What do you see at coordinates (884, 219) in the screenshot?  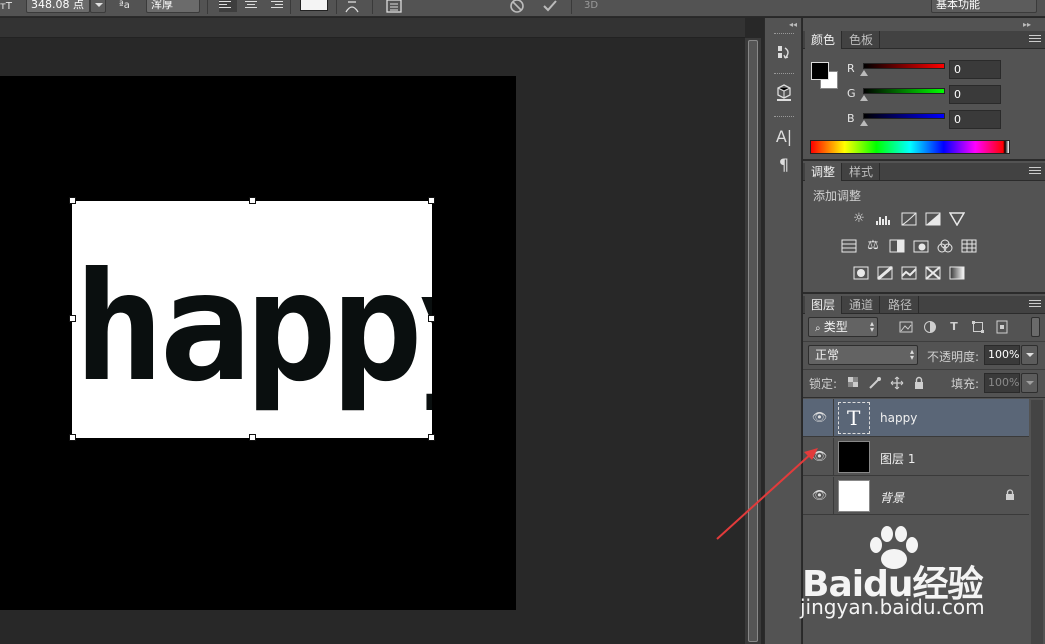 I see `levels-icon` at bounding box center [884, 219].